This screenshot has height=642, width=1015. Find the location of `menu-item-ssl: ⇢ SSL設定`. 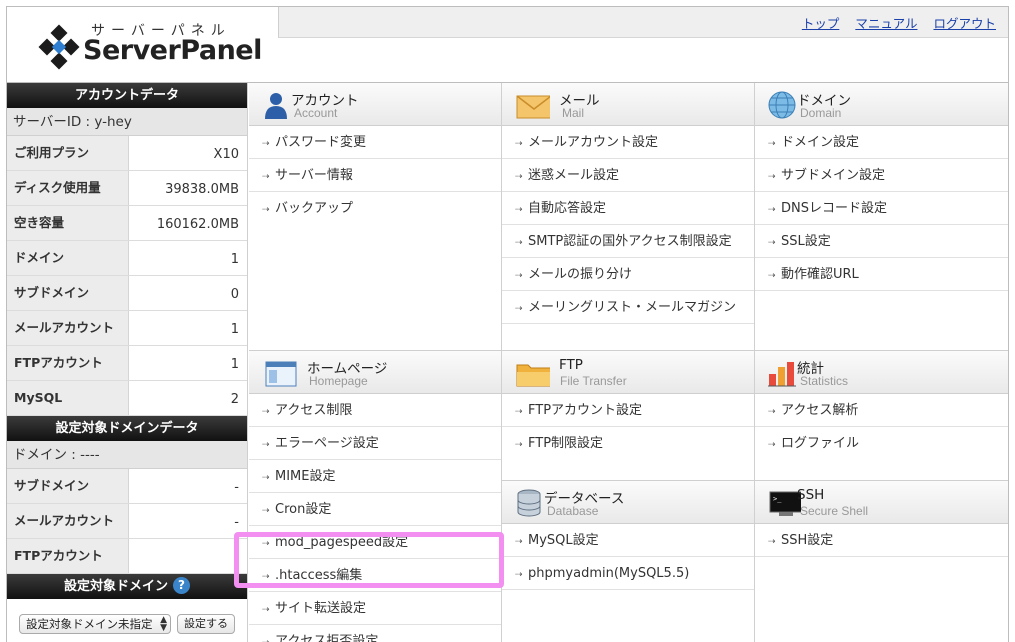

menu-item-ssl: ⇢ SSL設定 is located at coordinates (881, 241).